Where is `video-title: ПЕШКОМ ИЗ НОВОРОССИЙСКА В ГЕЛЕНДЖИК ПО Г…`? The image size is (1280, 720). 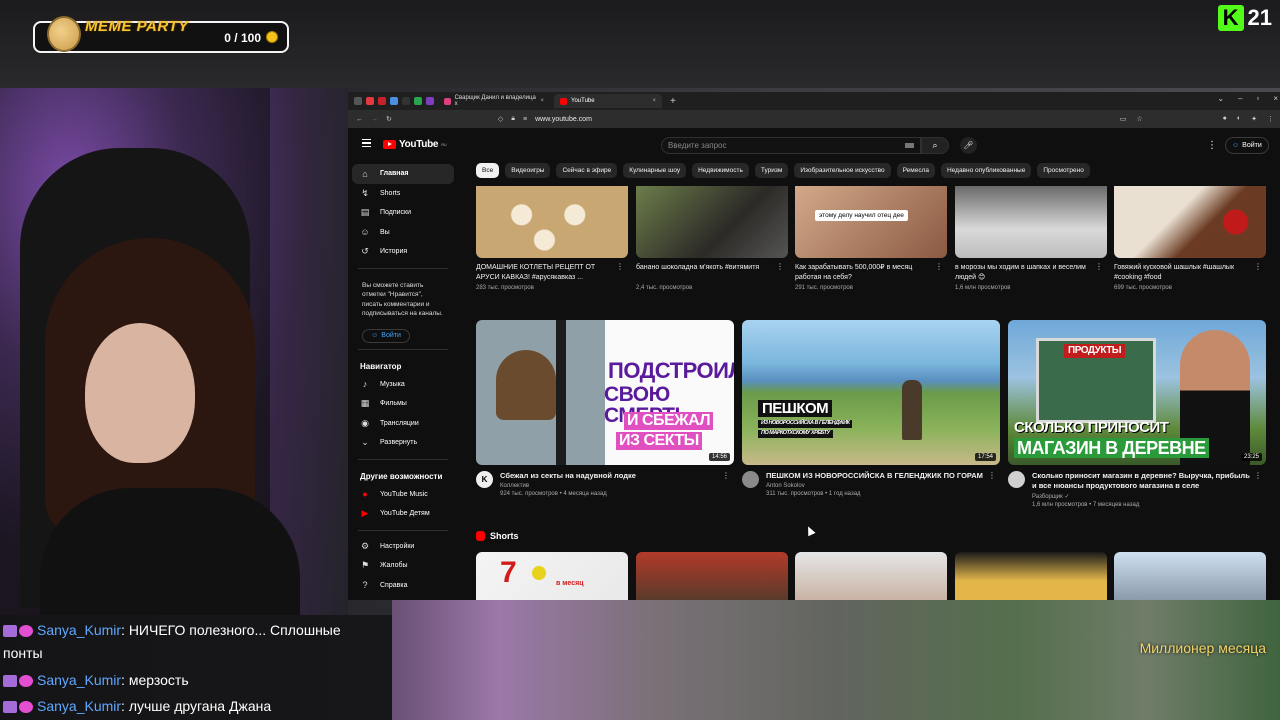 video-title: ПЕШКОМ ИЗ НОВОРОССИЙСКА В ГЕЛЕНДЖИК ПО Г… is located at coordinates (878, 476).